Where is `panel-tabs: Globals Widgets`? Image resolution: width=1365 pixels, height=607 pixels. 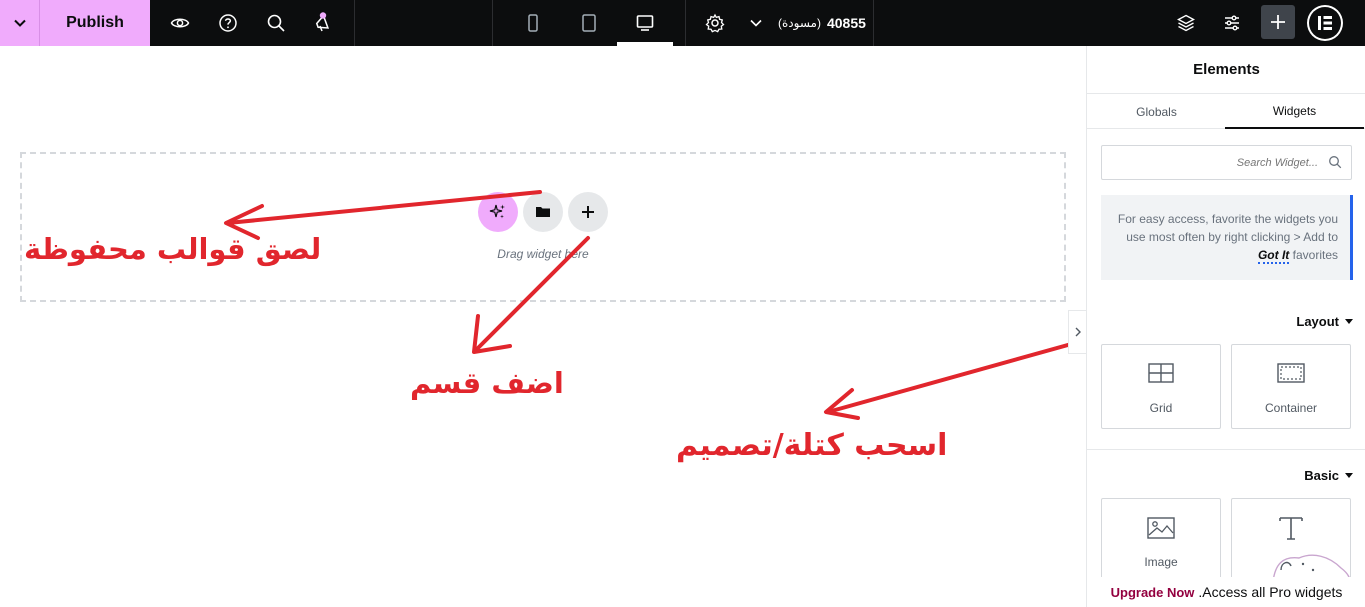 panel-tabs: Globals Widgets is located at coordinates (1226, 111).